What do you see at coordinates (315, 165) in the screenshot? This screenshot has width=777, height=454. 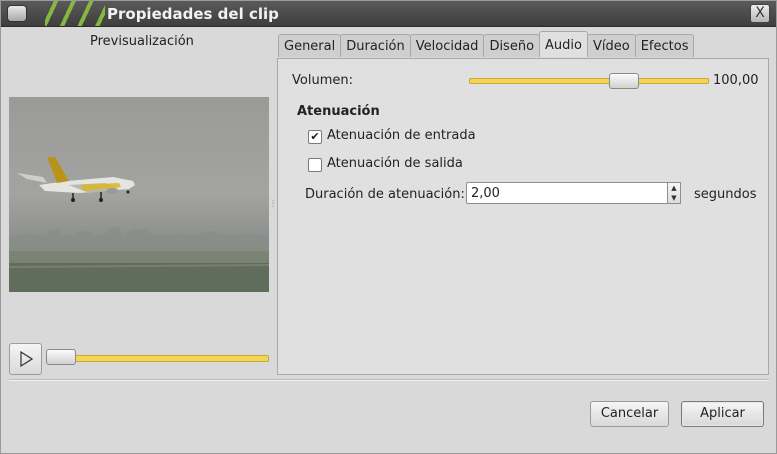 I see `fade-out-checkbox` at bounding box center [315, 165].